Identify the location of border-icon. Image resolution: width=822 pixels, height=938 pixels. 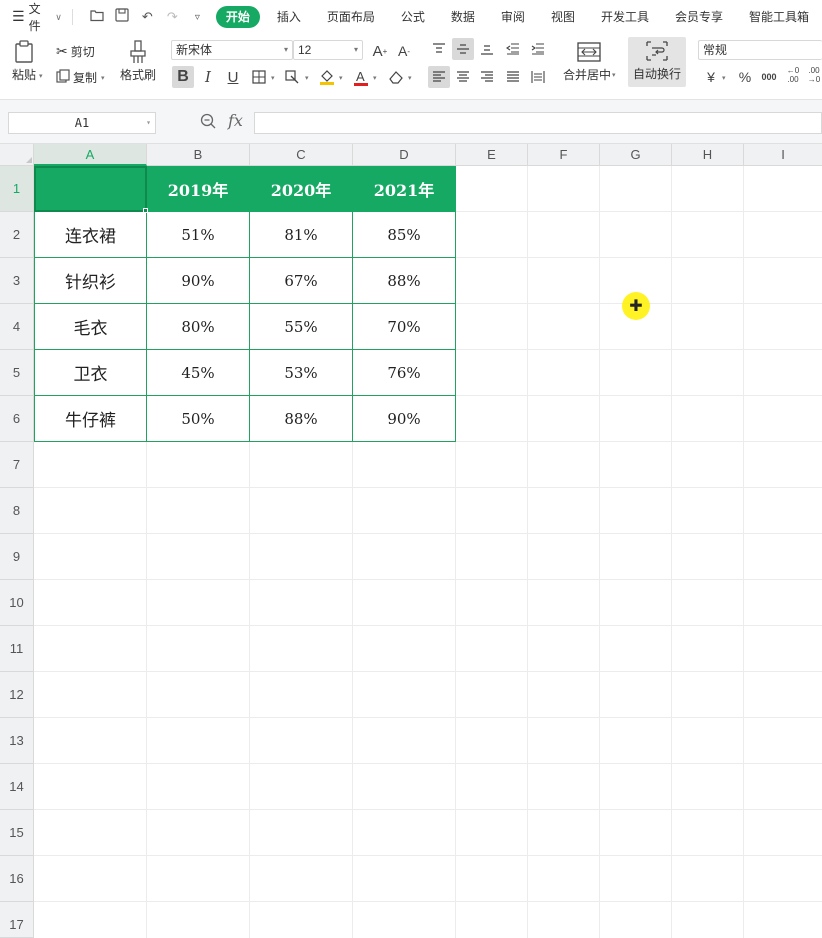
(259, 77).